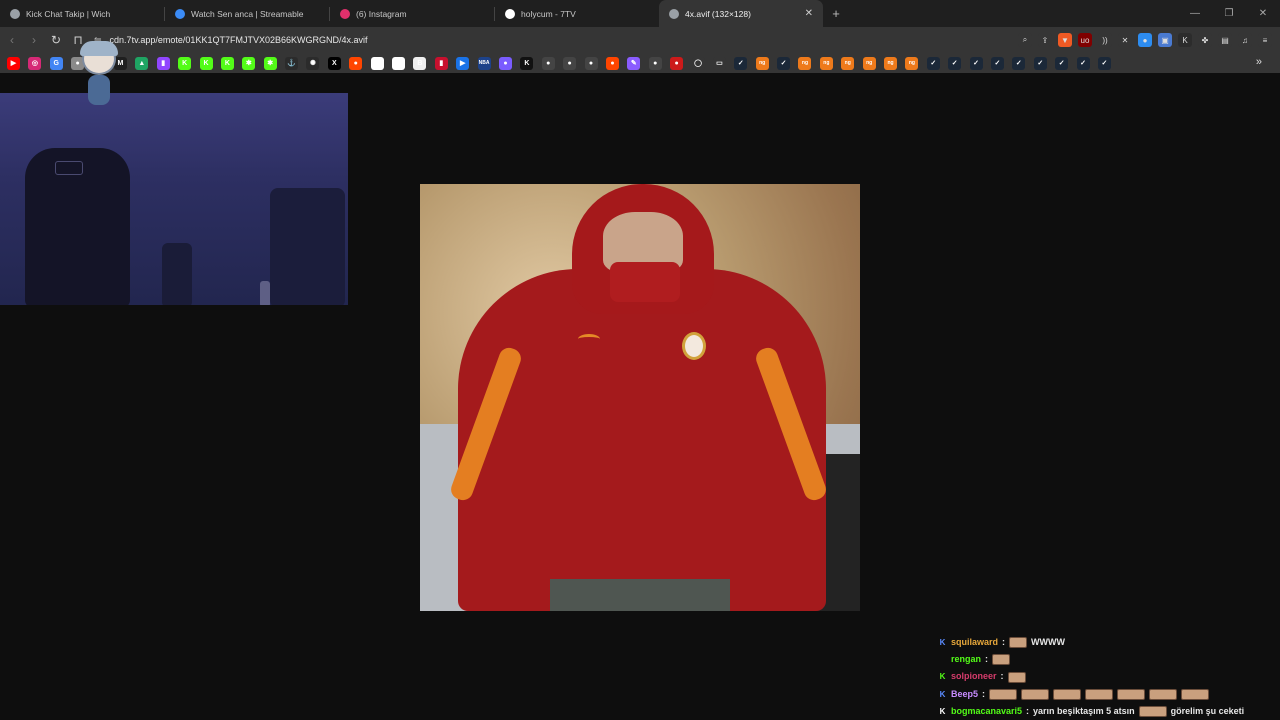 The height and width of the screenshot is (720, 1280). Describe the element at coordinates (56, 63) in the screenshot. I see `bookmark-translate-icon: G` at that location.